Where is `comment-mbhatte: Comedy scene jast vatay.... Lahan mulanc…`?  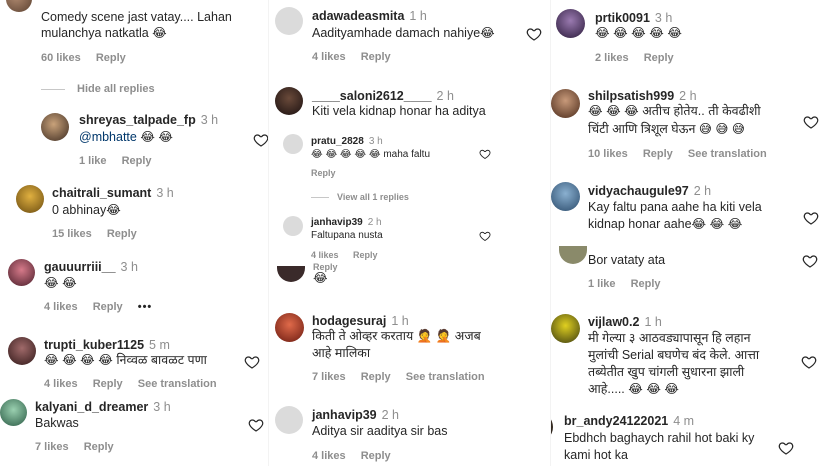 comment-mbhatte: Comedy scene jast vatay.... Lahan mulanc… is located at coordinates (134, 35).